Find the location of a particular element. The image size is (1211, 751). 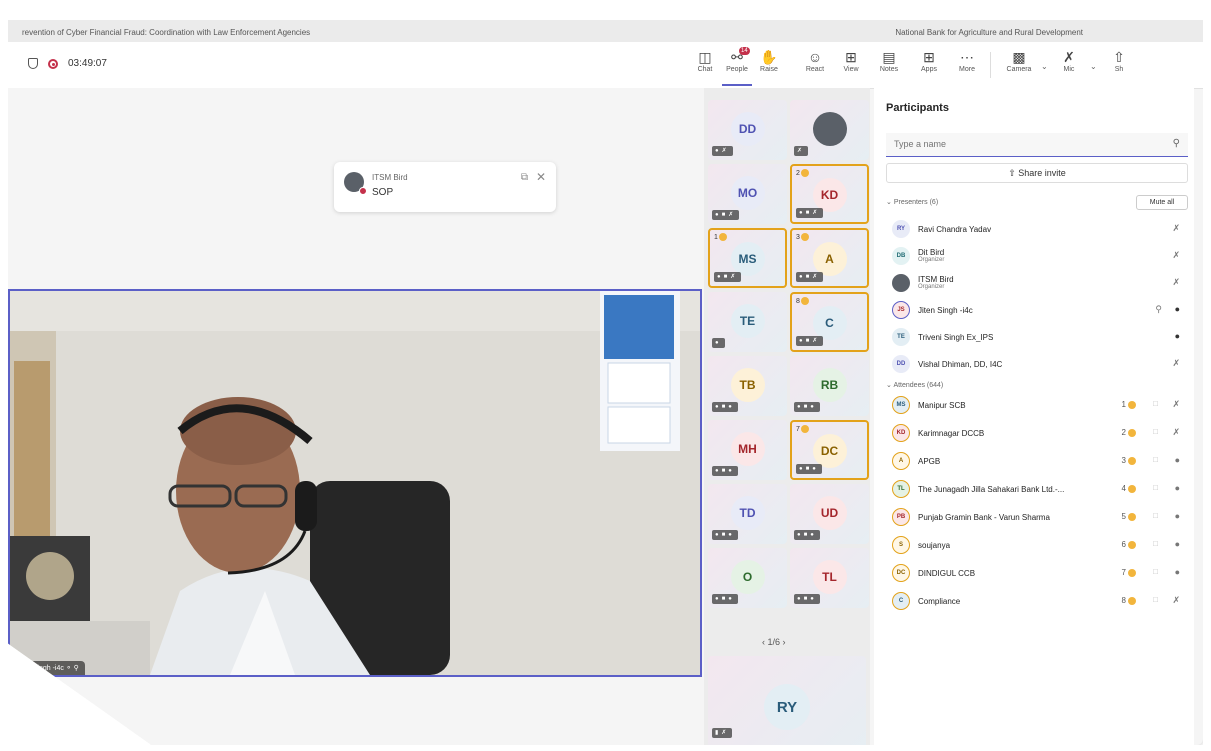

close-icon: ✕ is located at coordinates (541, 177).